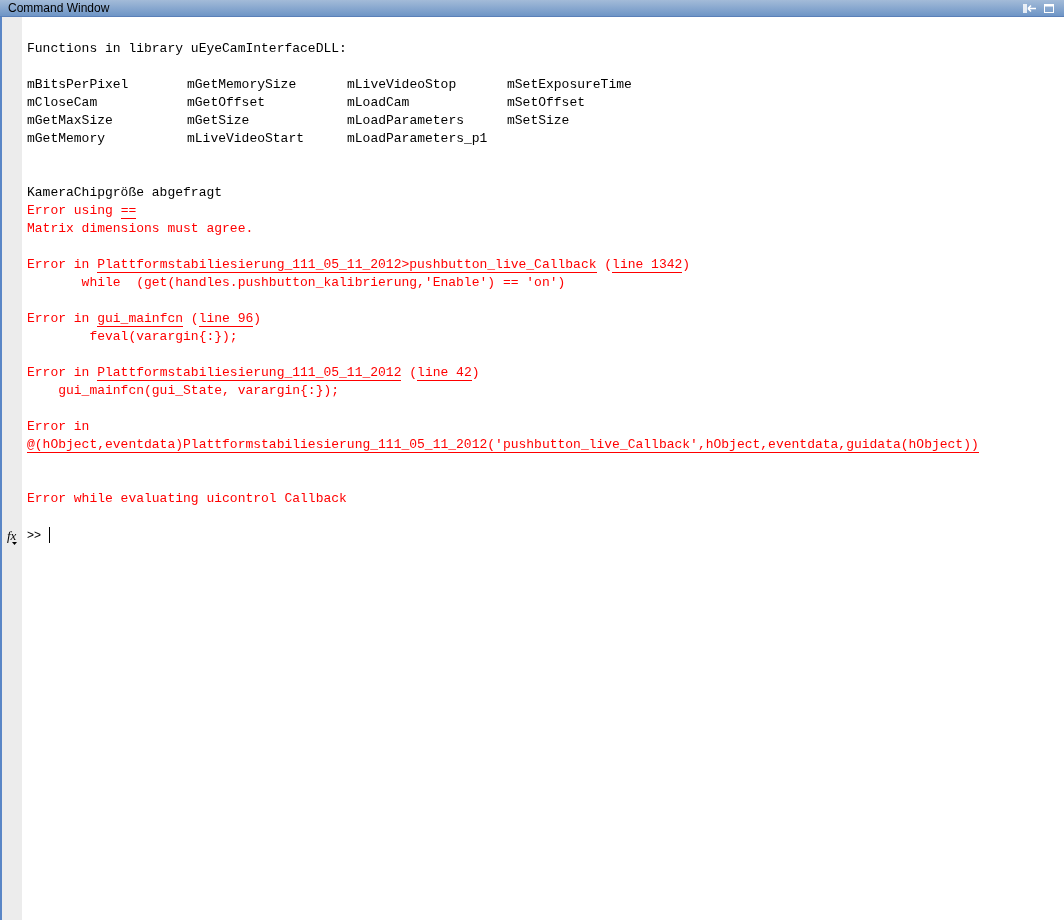 The width and height of the screenshot is (1064, 920). I want to click on function-name: mSetOffset, so click(546, 103).